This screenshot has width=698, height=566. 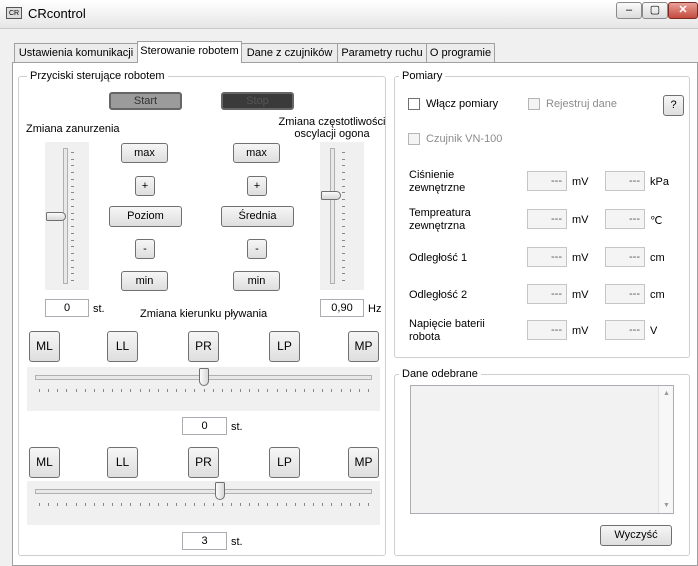 I want to click on direction1-ll-button: LL, so click(x=122, y=346).